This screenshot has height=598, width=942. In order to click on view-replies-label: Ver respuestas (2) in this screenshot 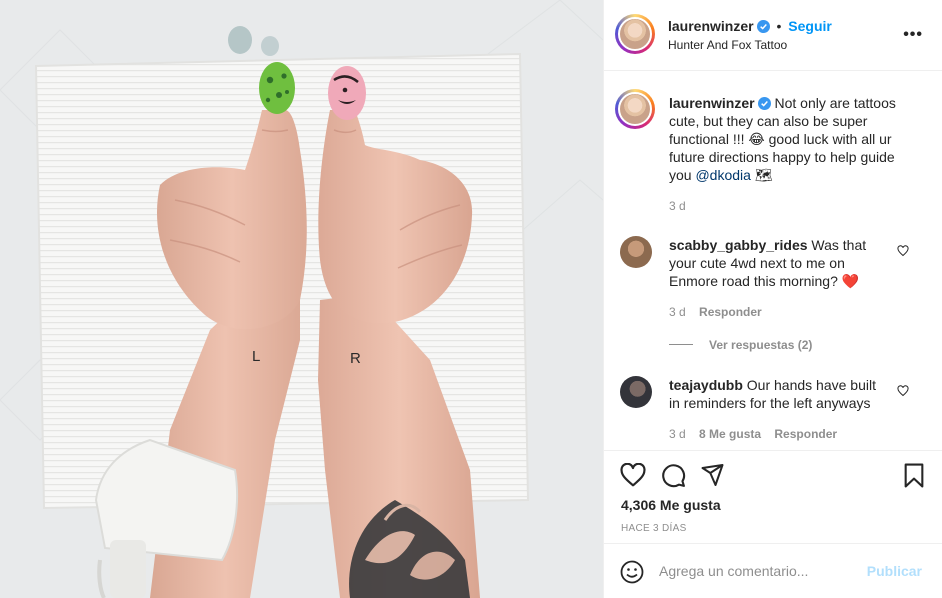, I will do `click(760, 345)`.